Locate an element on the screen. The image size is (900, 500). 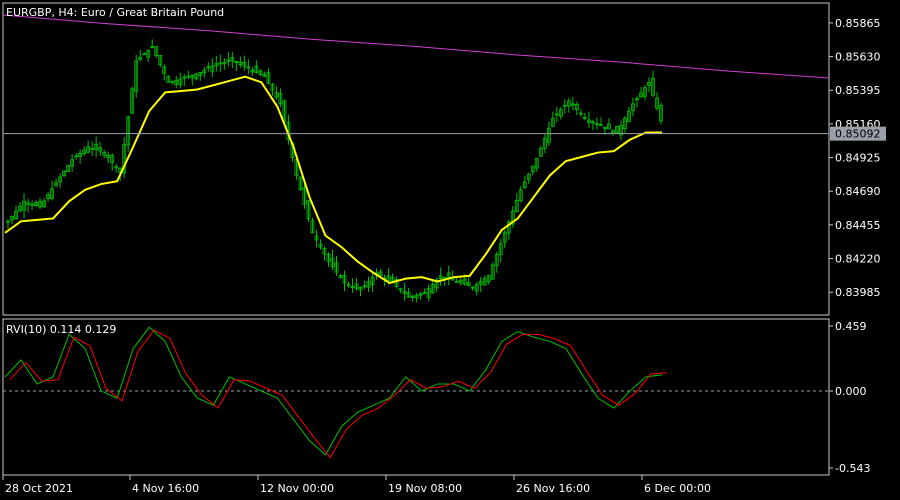
price-tick-label: 0.84220 is located at coordinates (858, 259).